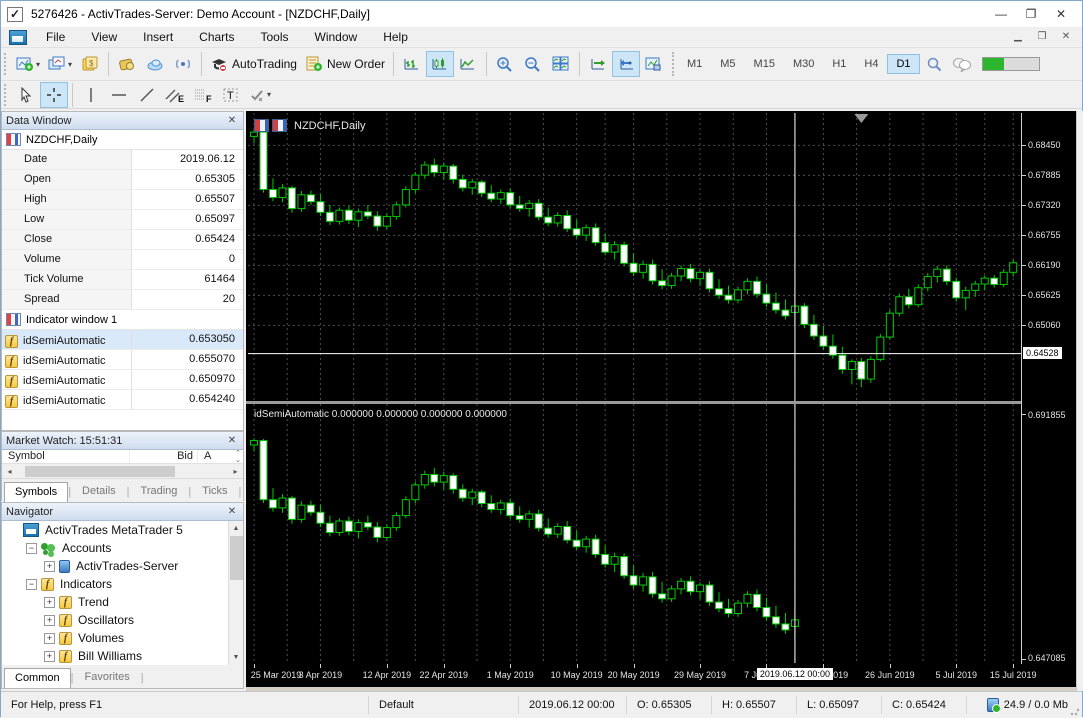 The width and height of the screenshot is (1083, 718). Describe the element at coordinates (533, 64) in the screenshot. I see `zoom-out-button` at that location.